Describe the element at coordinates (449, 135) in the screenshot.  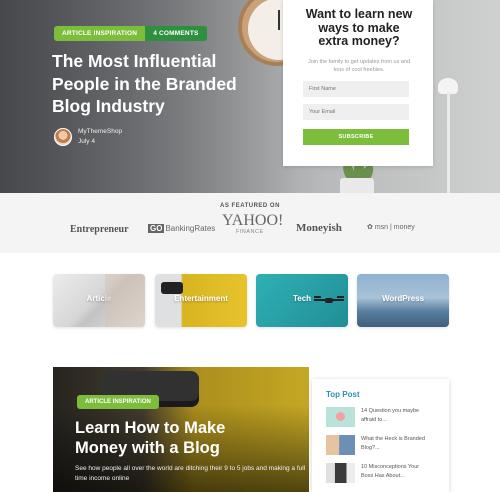
I see `lamp-image` at that location.